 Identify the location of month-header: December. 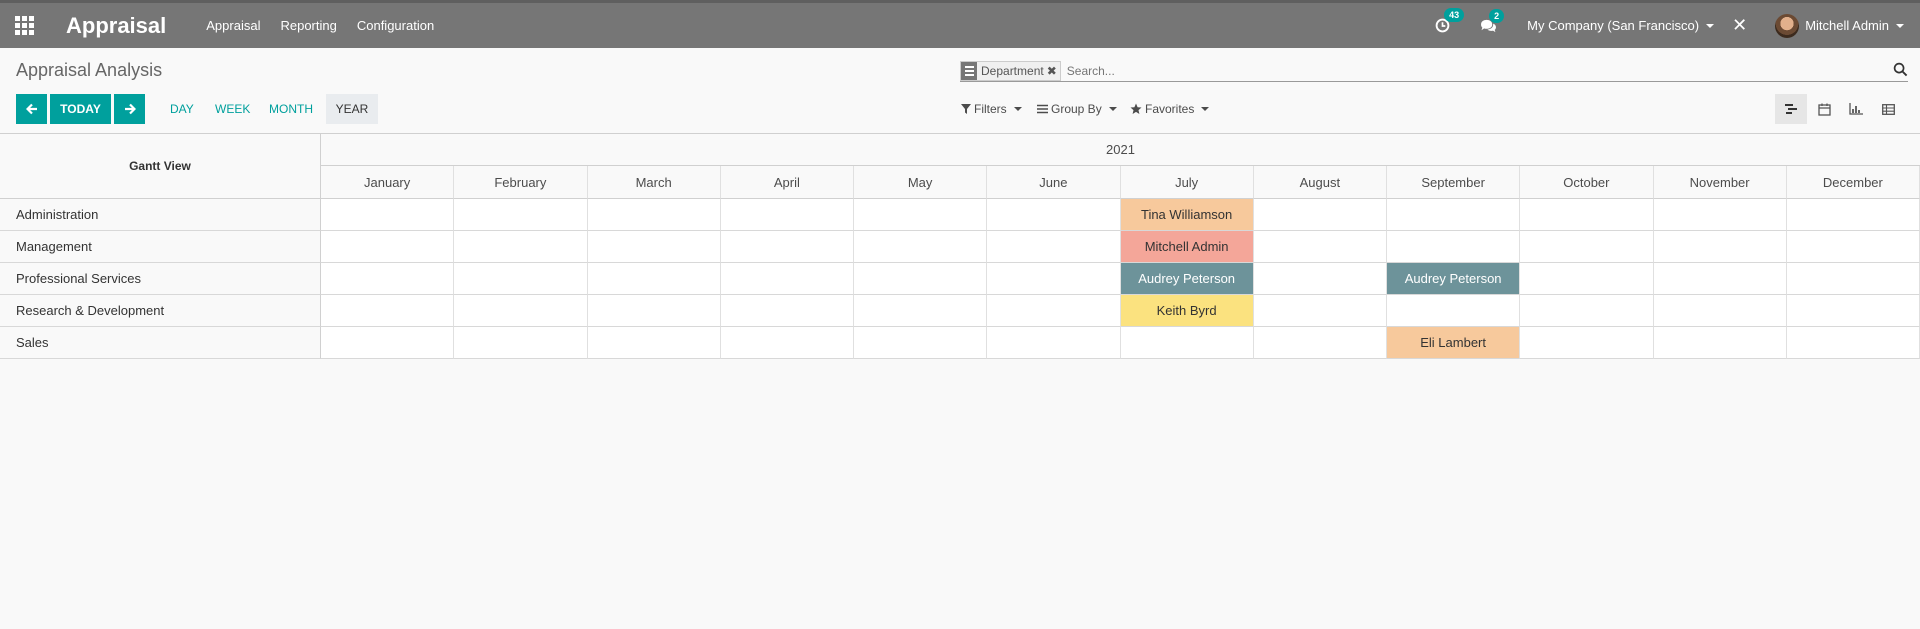
(1853, 182).